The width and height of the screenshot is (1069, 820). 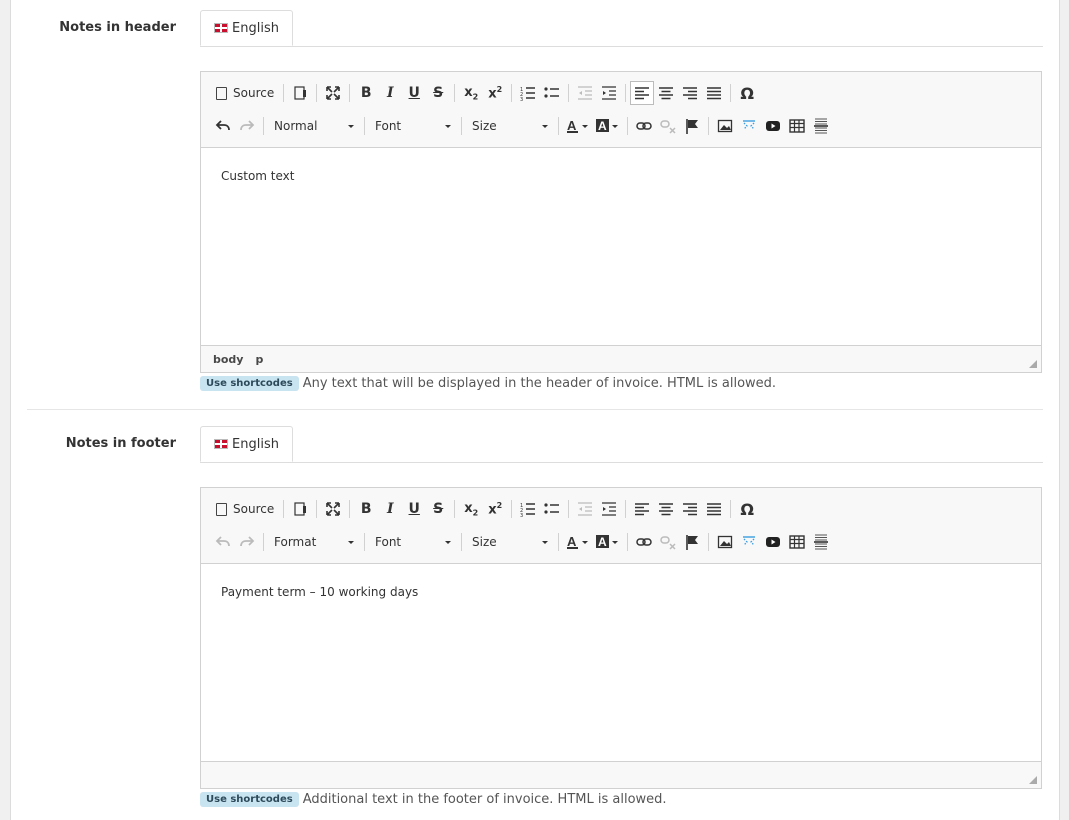 I want to click on format-combo: Format, so click(x=314, y=542).